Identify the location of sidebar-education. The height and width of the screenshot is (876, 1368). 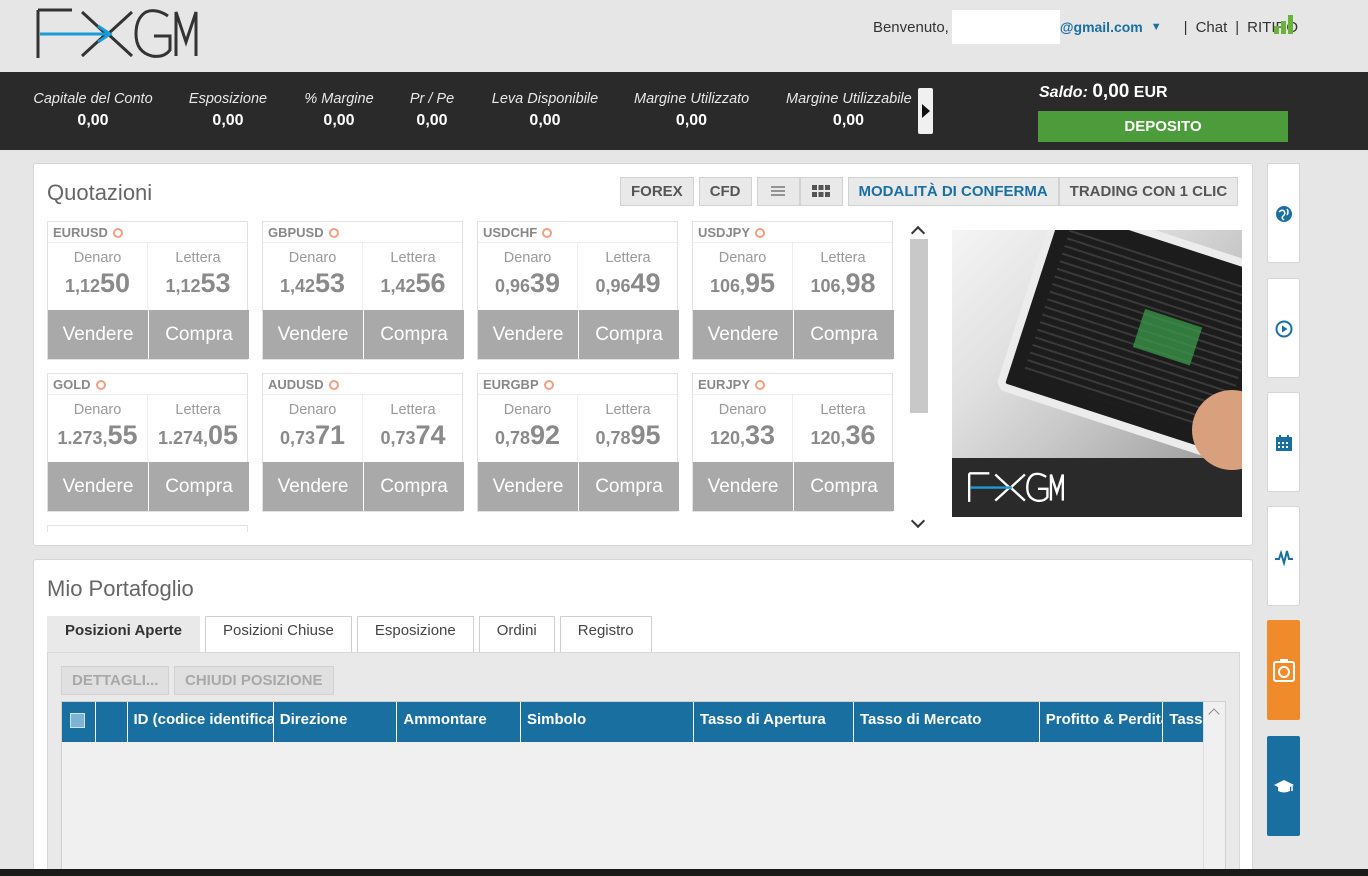
(1283, 786).